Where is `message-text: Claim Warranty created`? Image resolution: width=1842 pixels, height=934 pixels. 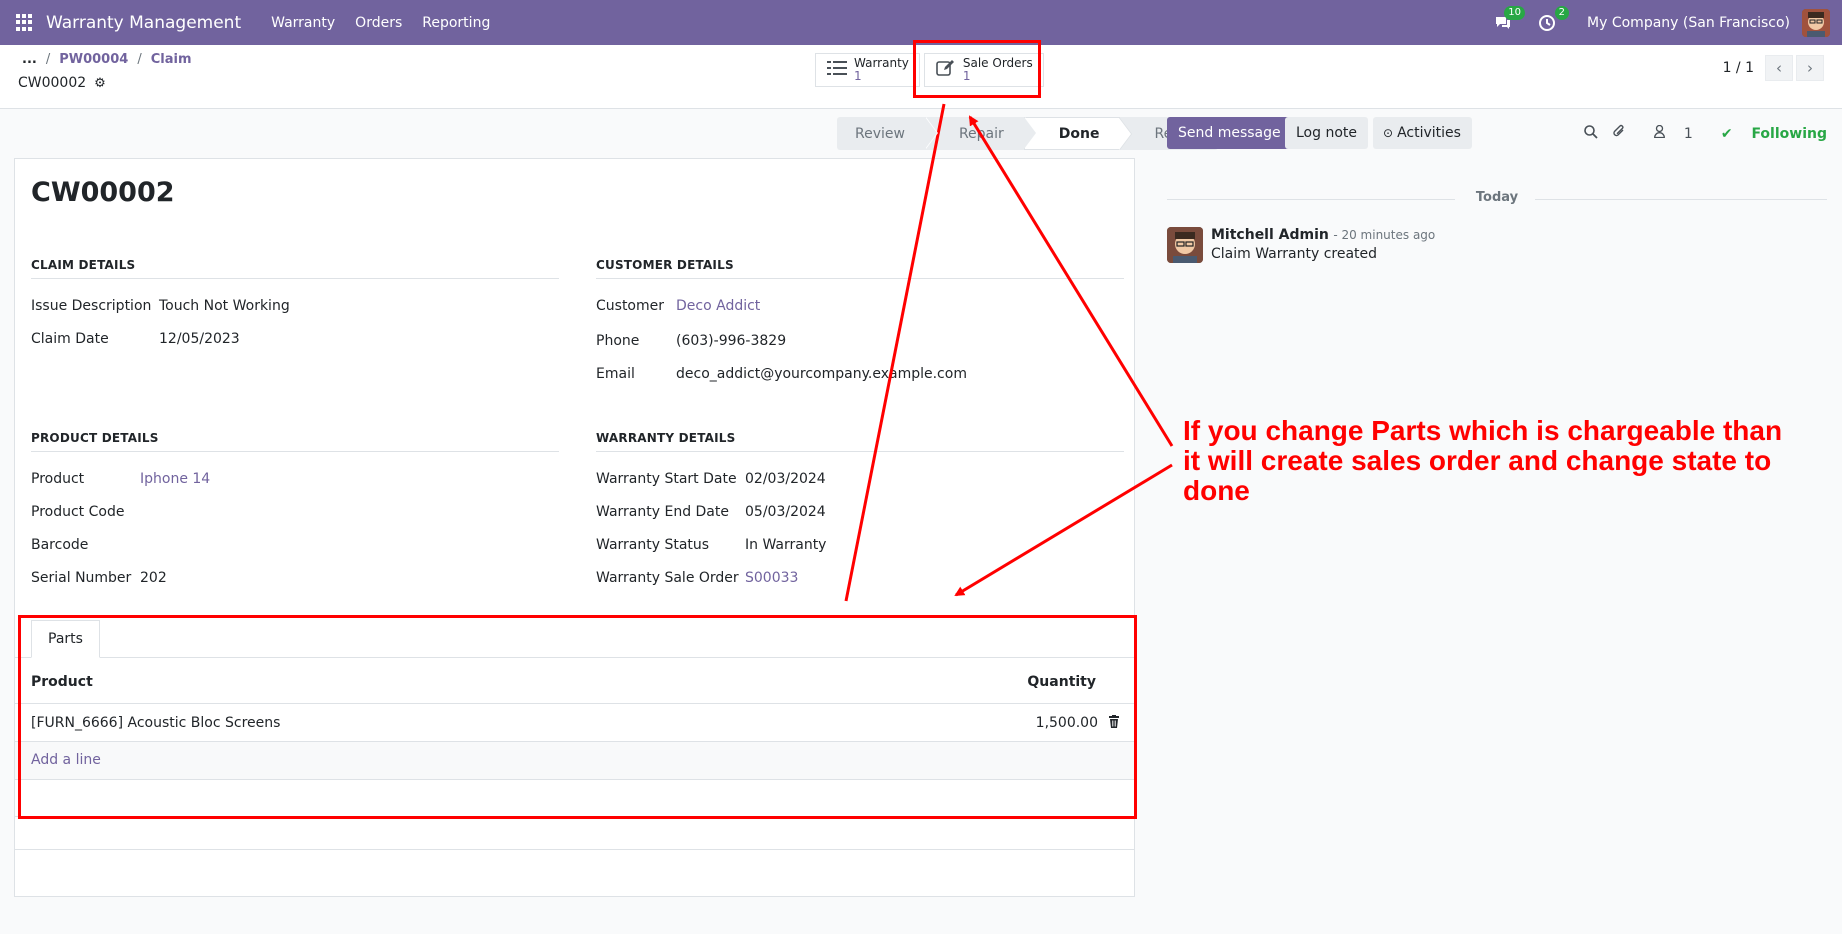 message-text: Claim Warranty created is located at coordinates (1294, 254).